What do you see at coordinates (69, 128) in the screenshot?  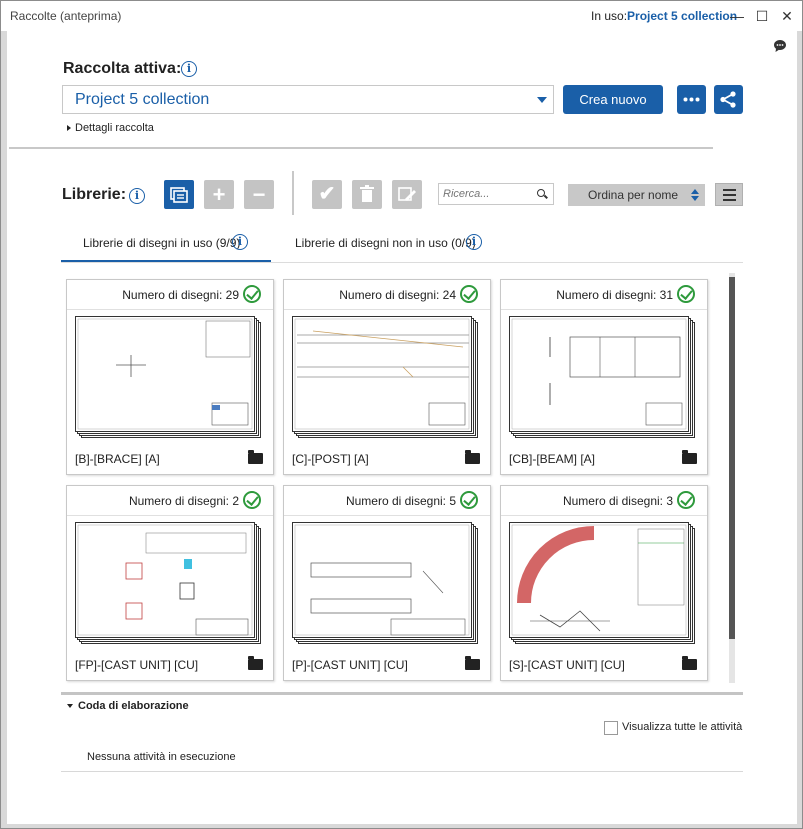 I see `chevron-right-icon` at bounding box center [69, 128].